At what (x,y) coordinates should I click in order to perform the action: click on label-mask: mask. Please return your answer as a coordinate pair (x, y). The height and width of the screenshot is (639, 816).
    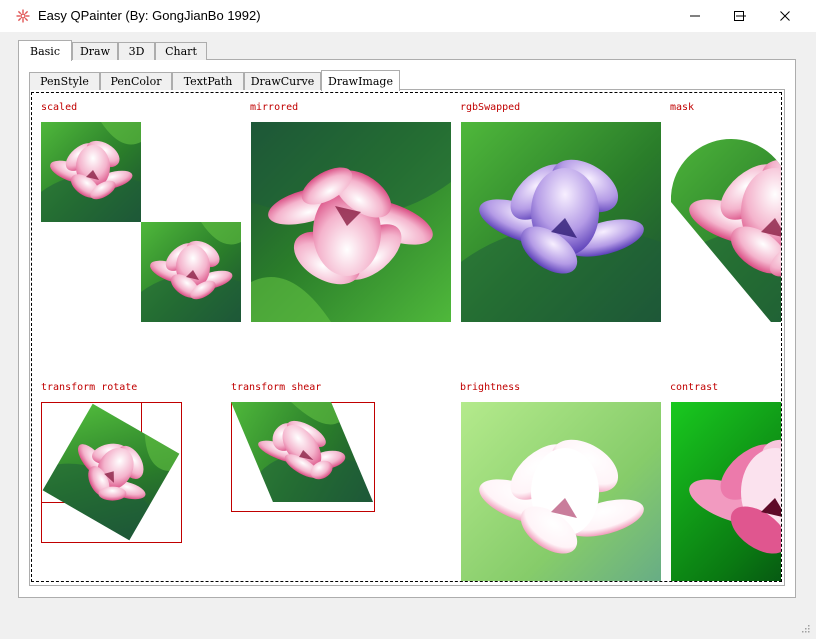
    Looking at the image, I should click on (682, 107).